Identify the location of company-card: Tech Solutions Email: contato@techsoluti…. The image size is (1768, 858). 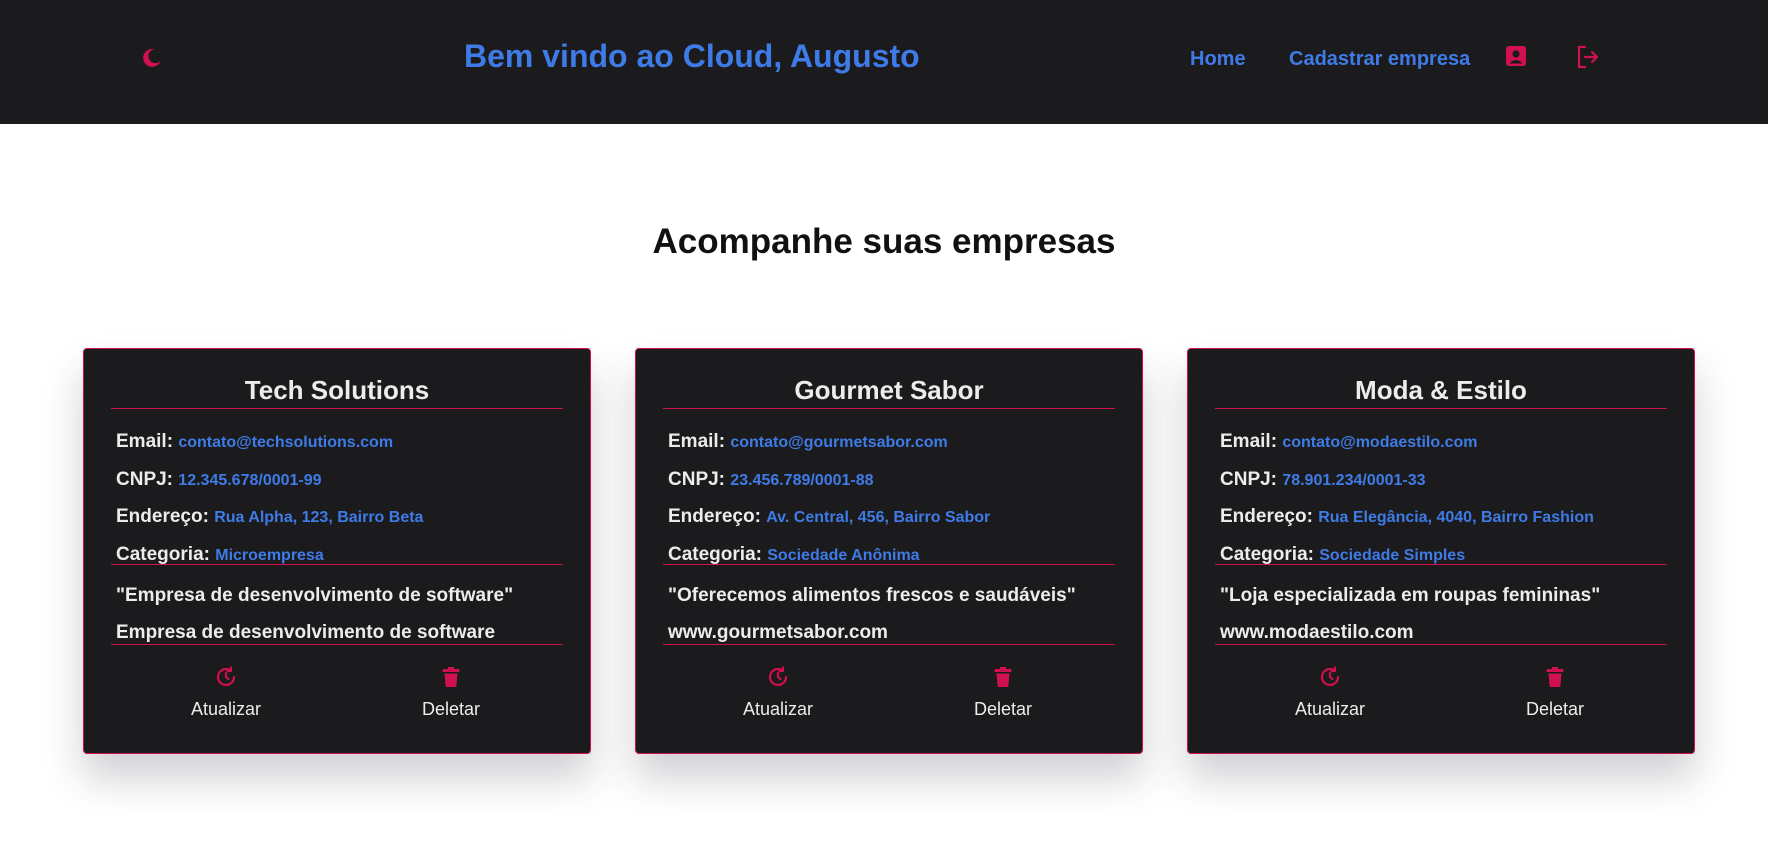
(337, 551).